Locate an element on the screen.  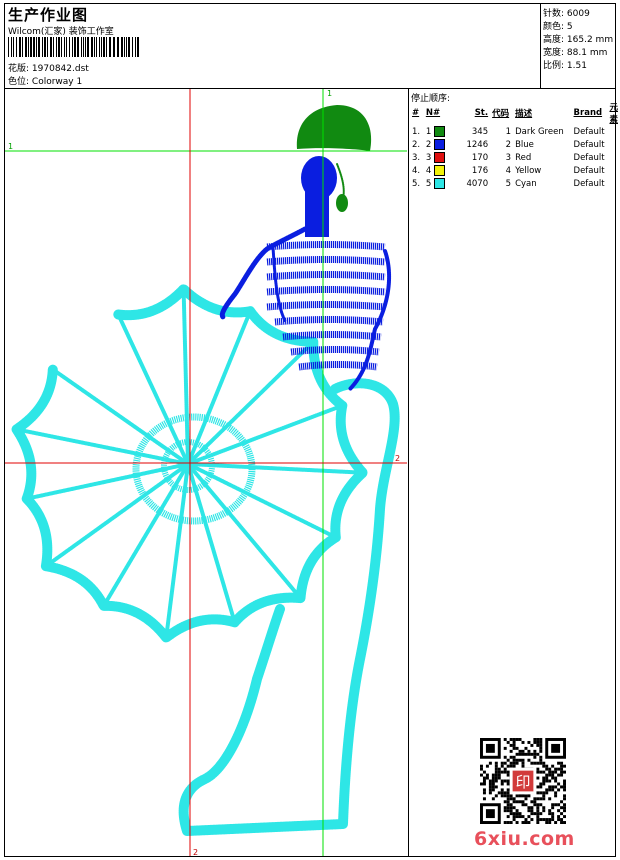
red-guide-marker-bottom: 2 is located at coordinates (195, 852).